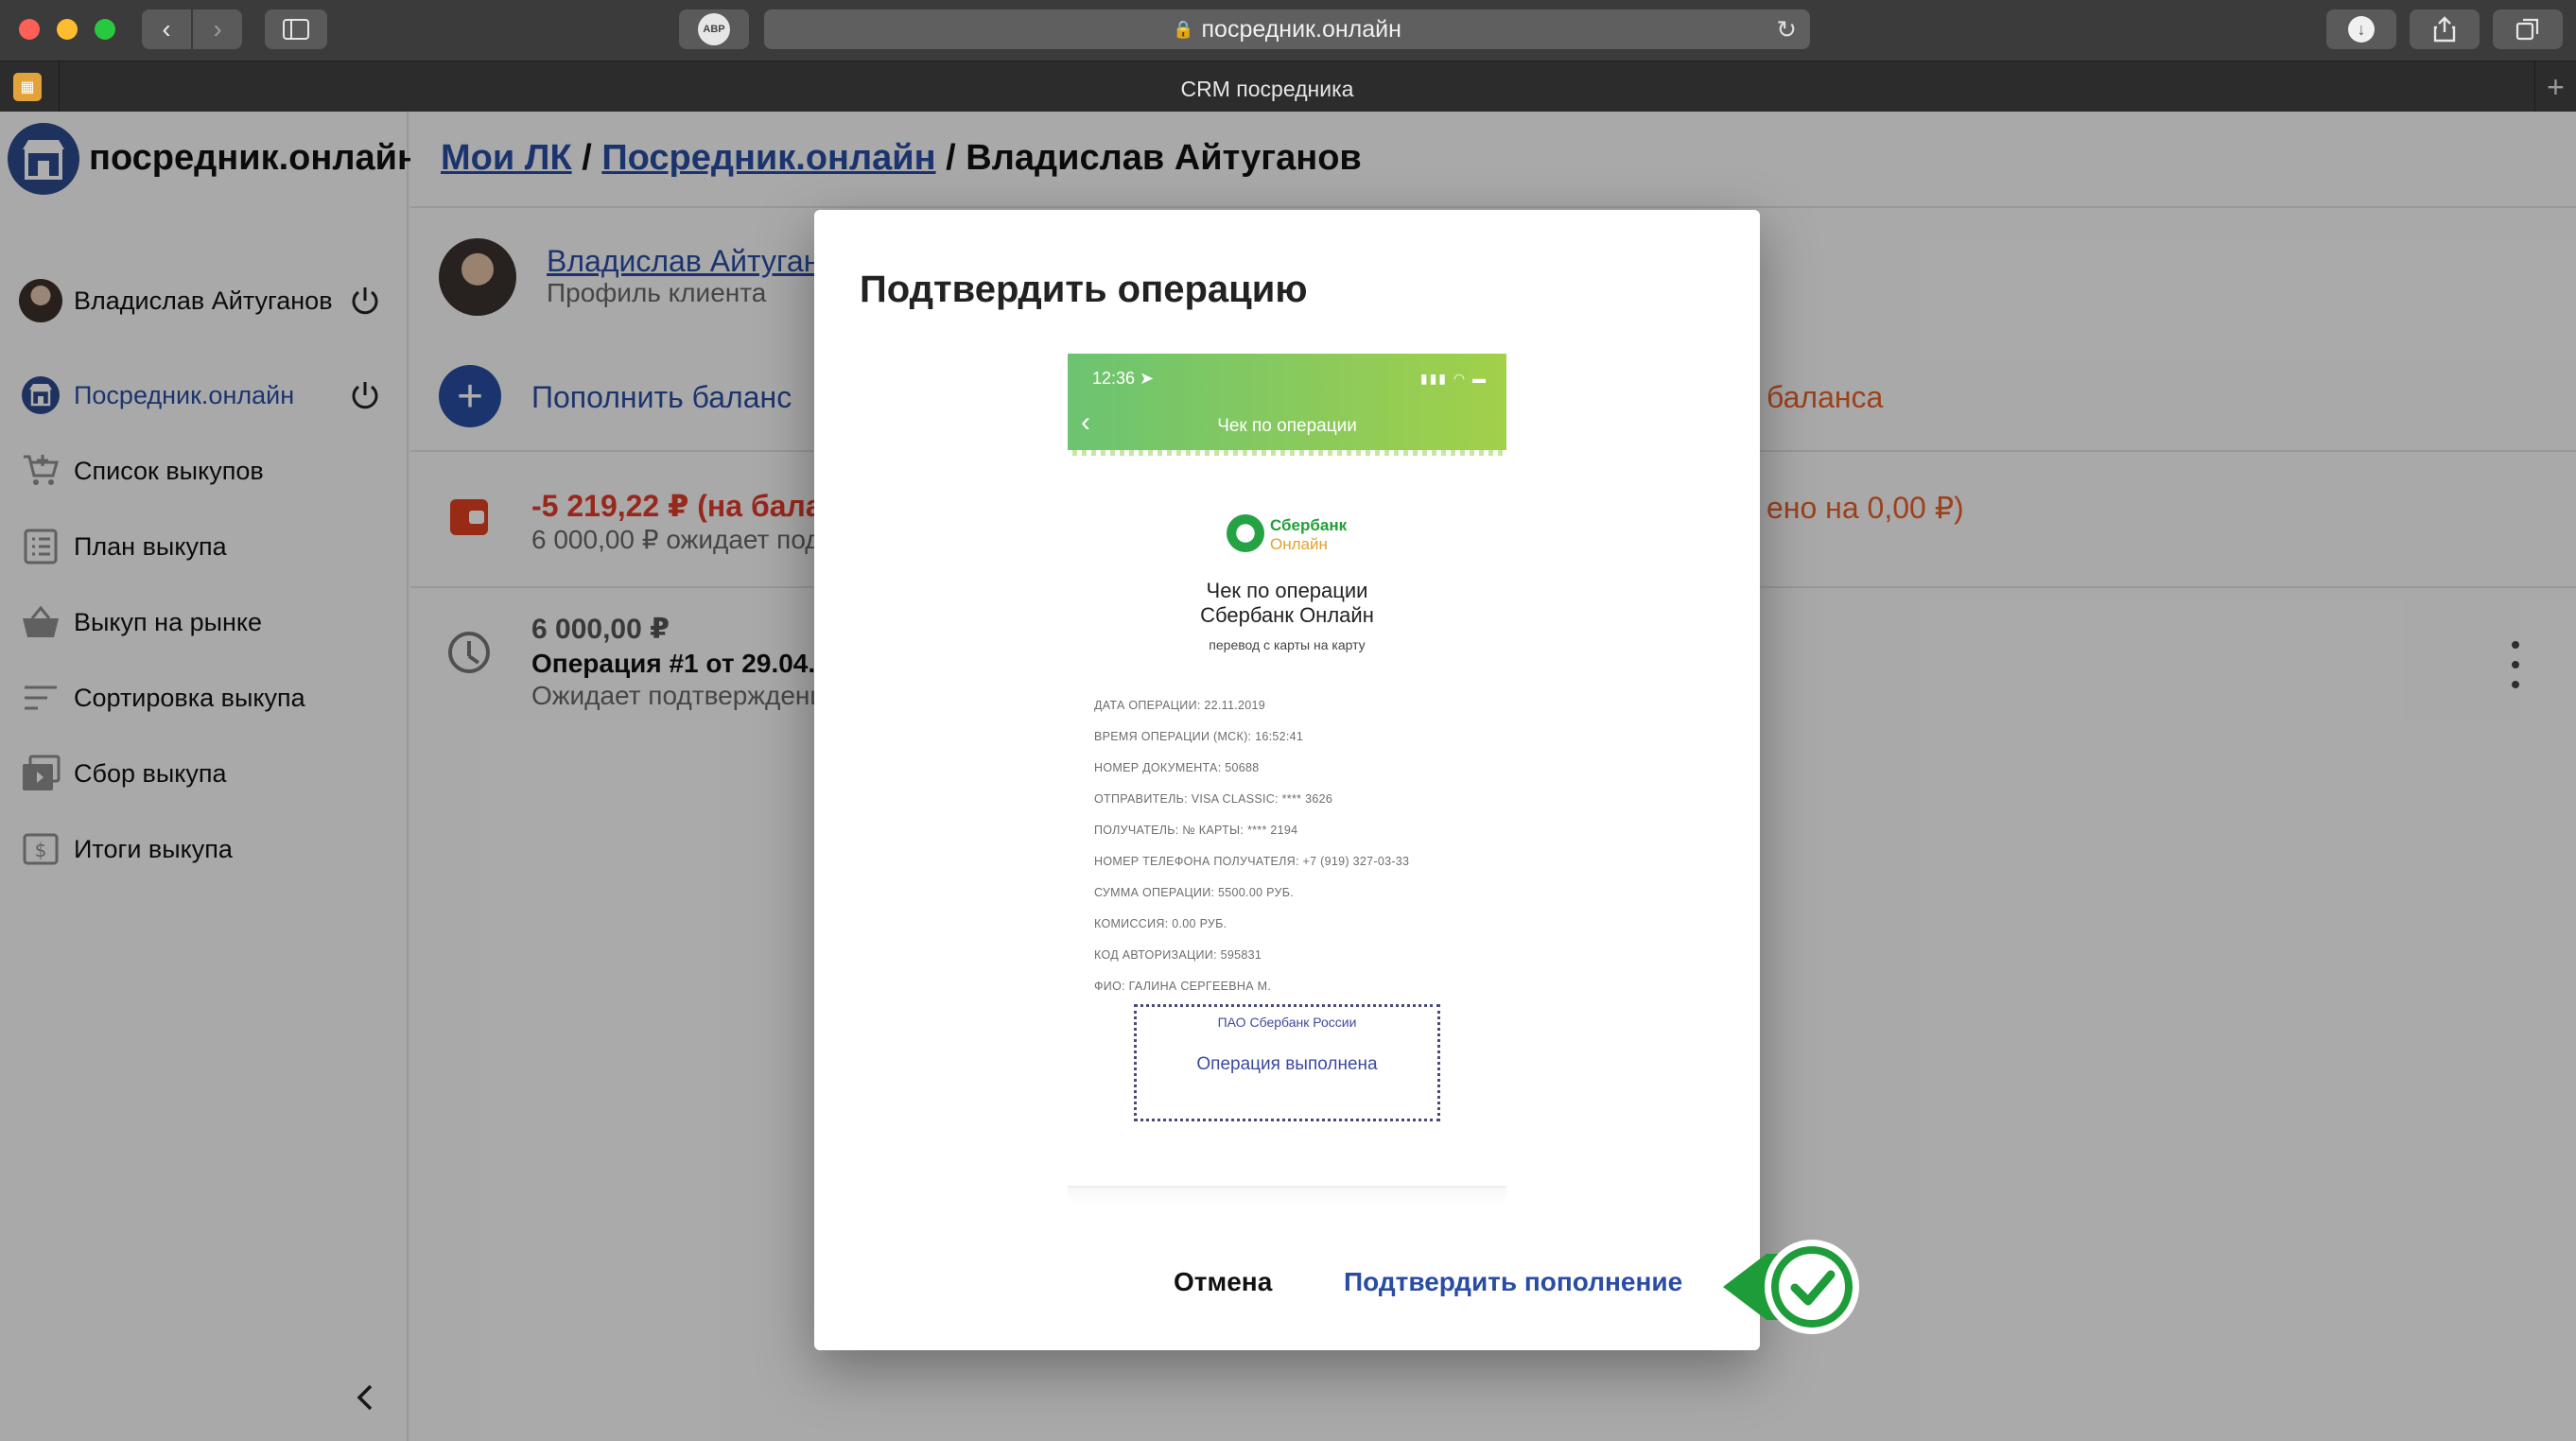  Describe the element at coordinates (1199, 736) in the screenshot. I see `receipt-row: ВРЕМЯ ОПЕРАЦИИ (МСК): 16:52:41` at that location.